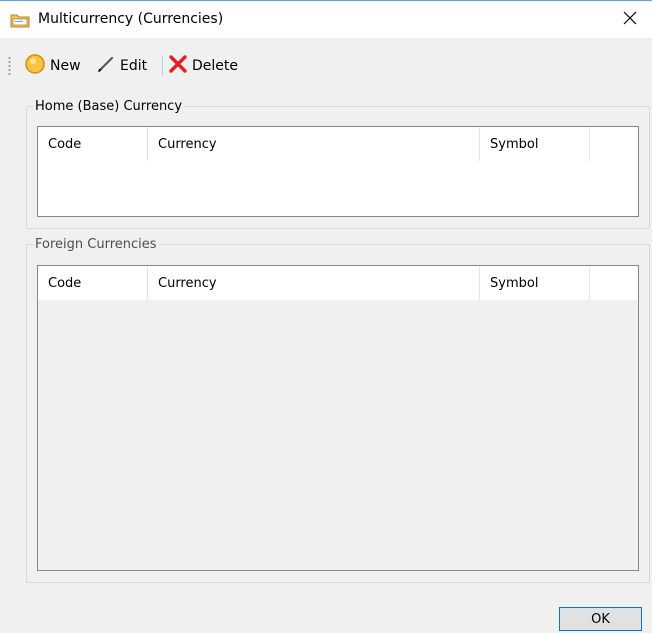 The image size is (652, 633). What do you see at coordinates (109, 106) in the screenshot?
I see `home-currency-legend: Home (Base) Currency` at bounding box center [109, 106].